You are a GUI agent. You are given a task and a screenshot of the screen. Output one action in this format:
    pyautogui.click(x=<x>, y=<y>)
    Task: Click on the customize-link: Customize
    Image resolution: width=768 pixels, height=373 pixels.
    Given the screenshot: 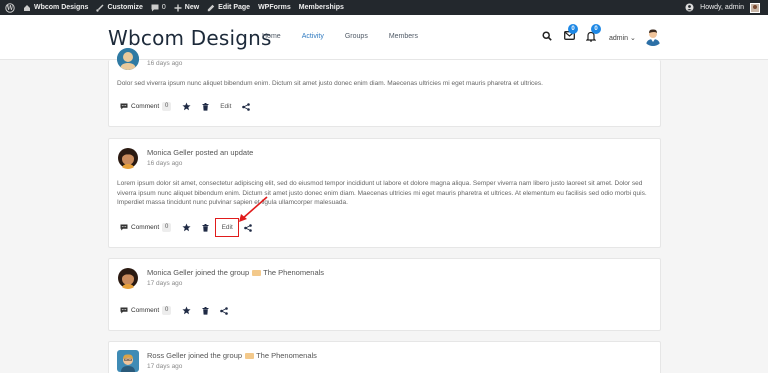 What is the action you would take?
    pyautogui.click(x=119, y=8)
    